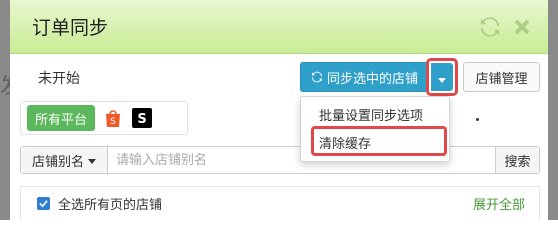 This screenshot has height=240, width=558. I want to click on store-search-bar: 店铺别名 搜索, so click(280, 160).